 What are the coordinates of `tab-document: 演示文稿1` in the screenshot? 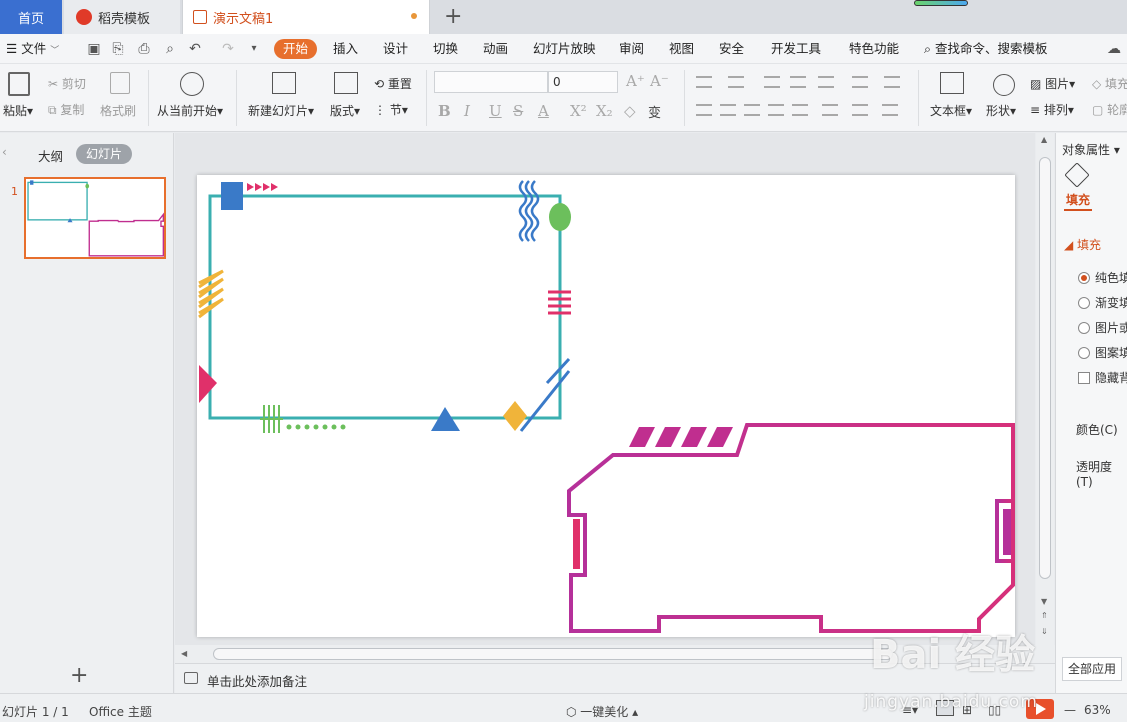 It's located at (306, 17).